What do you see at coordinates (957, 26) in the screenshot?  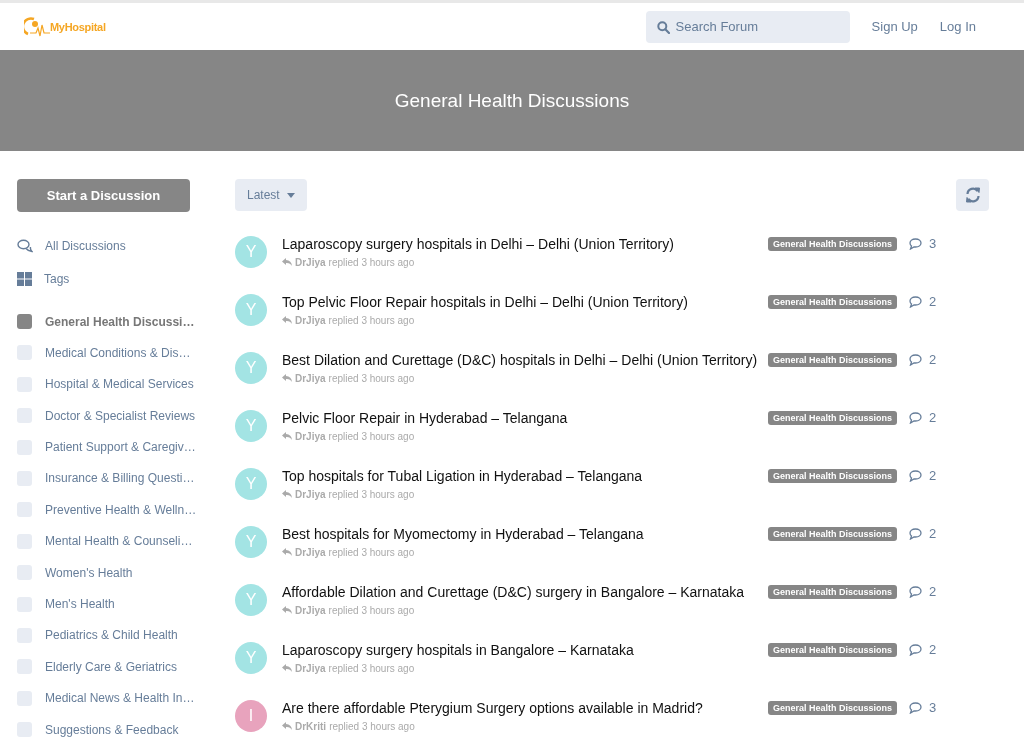 I see `header-link: Log In` at bounding box center [957, 26].